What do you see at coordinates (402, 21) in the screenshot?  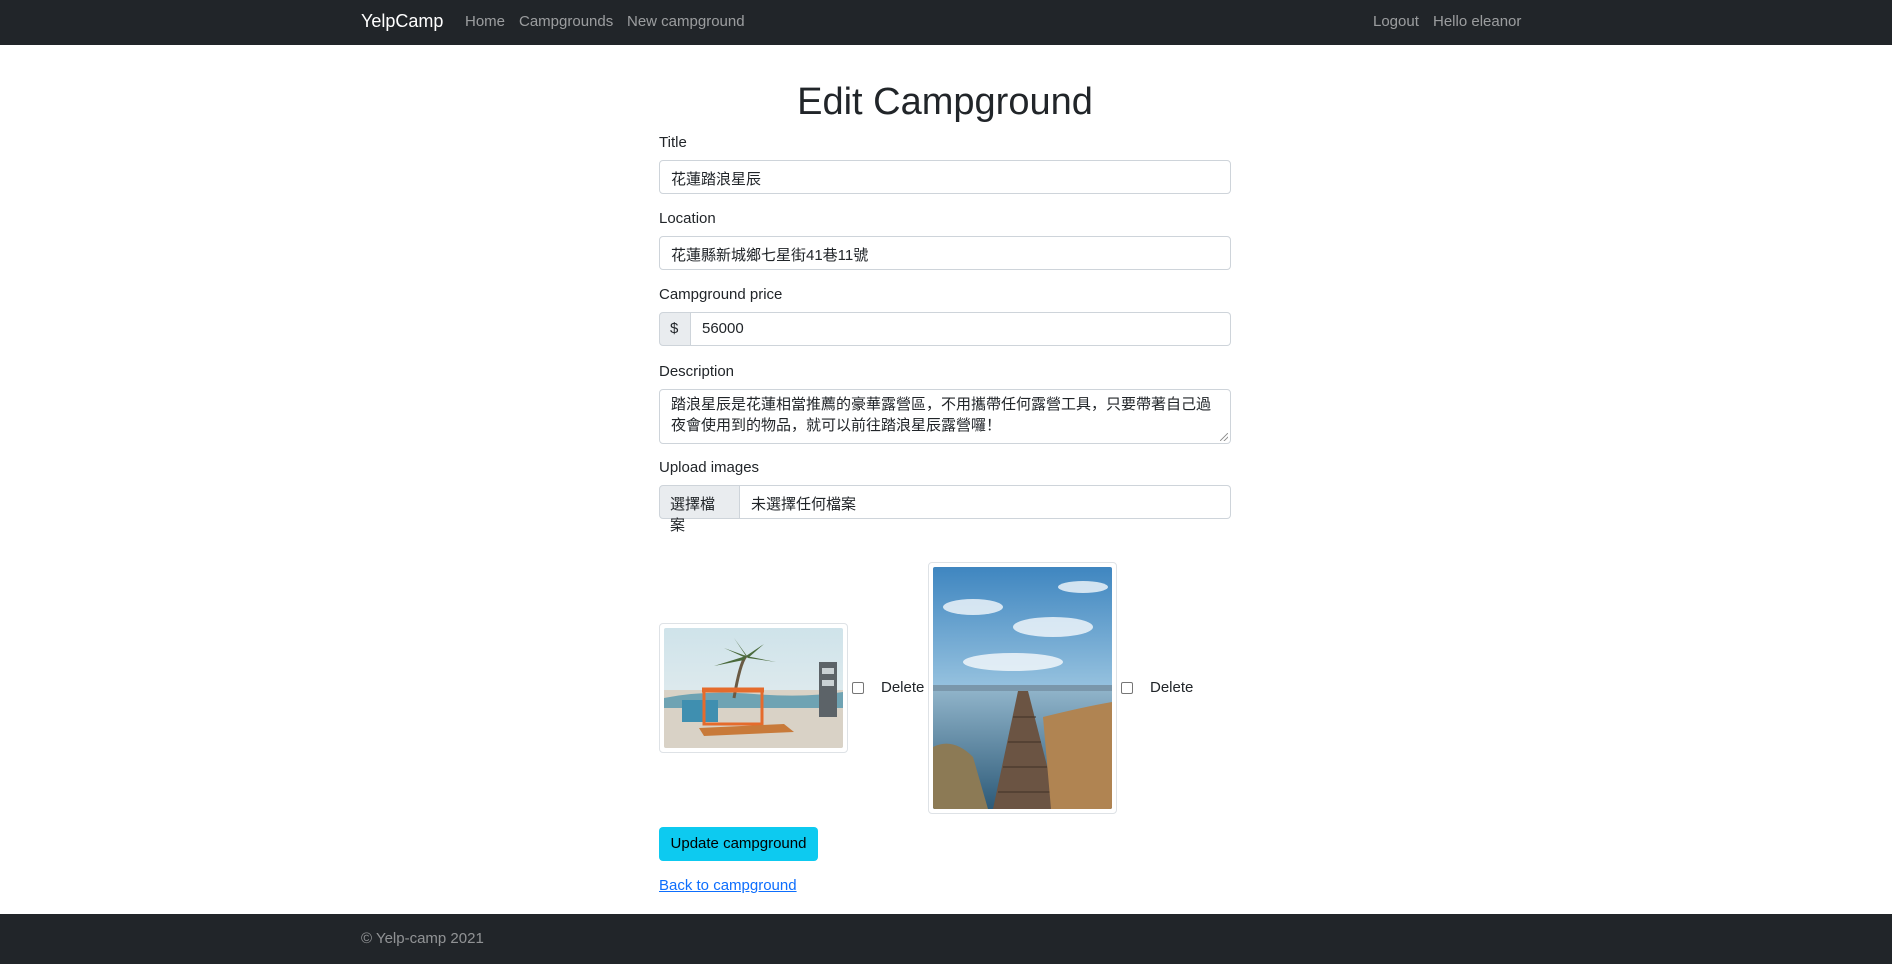 I see `brand-logo: YelpCamp` at bounding box center [402, 21].